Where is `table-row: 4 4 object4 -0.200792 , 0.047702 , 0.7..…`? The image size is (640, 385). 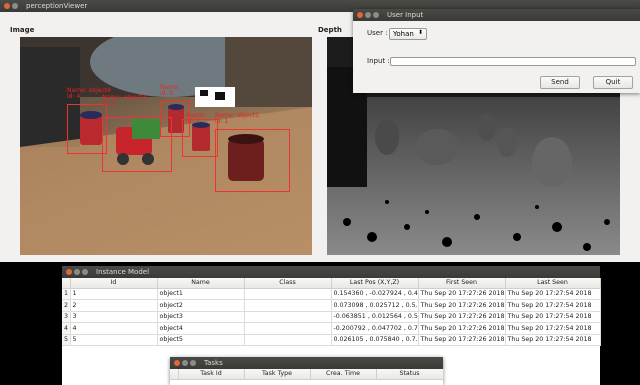
table-row: 4 4 object4 -0.200792 , 0.047702 , 0.7..… is located at coordinates (331, 328).